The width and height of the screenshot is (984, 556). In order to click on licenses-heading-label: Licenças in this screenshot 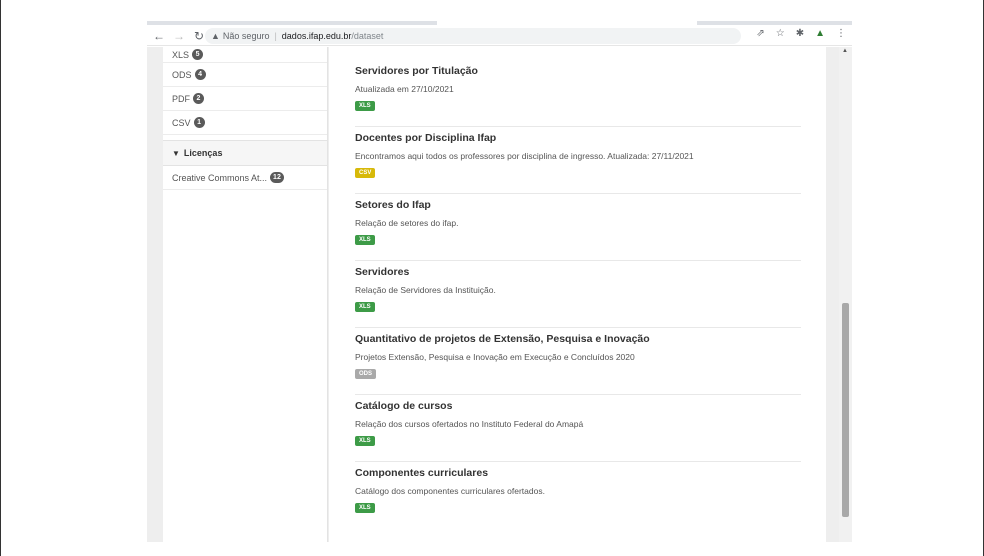, I will do `click(203, 153)`.